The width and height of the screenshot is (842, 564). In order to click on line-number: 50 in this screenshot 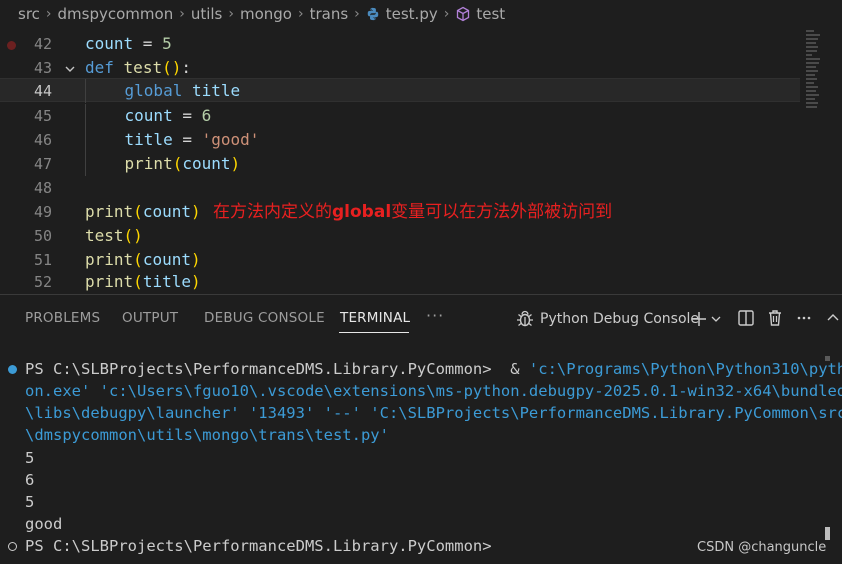, I will do `click(42, 236)`.